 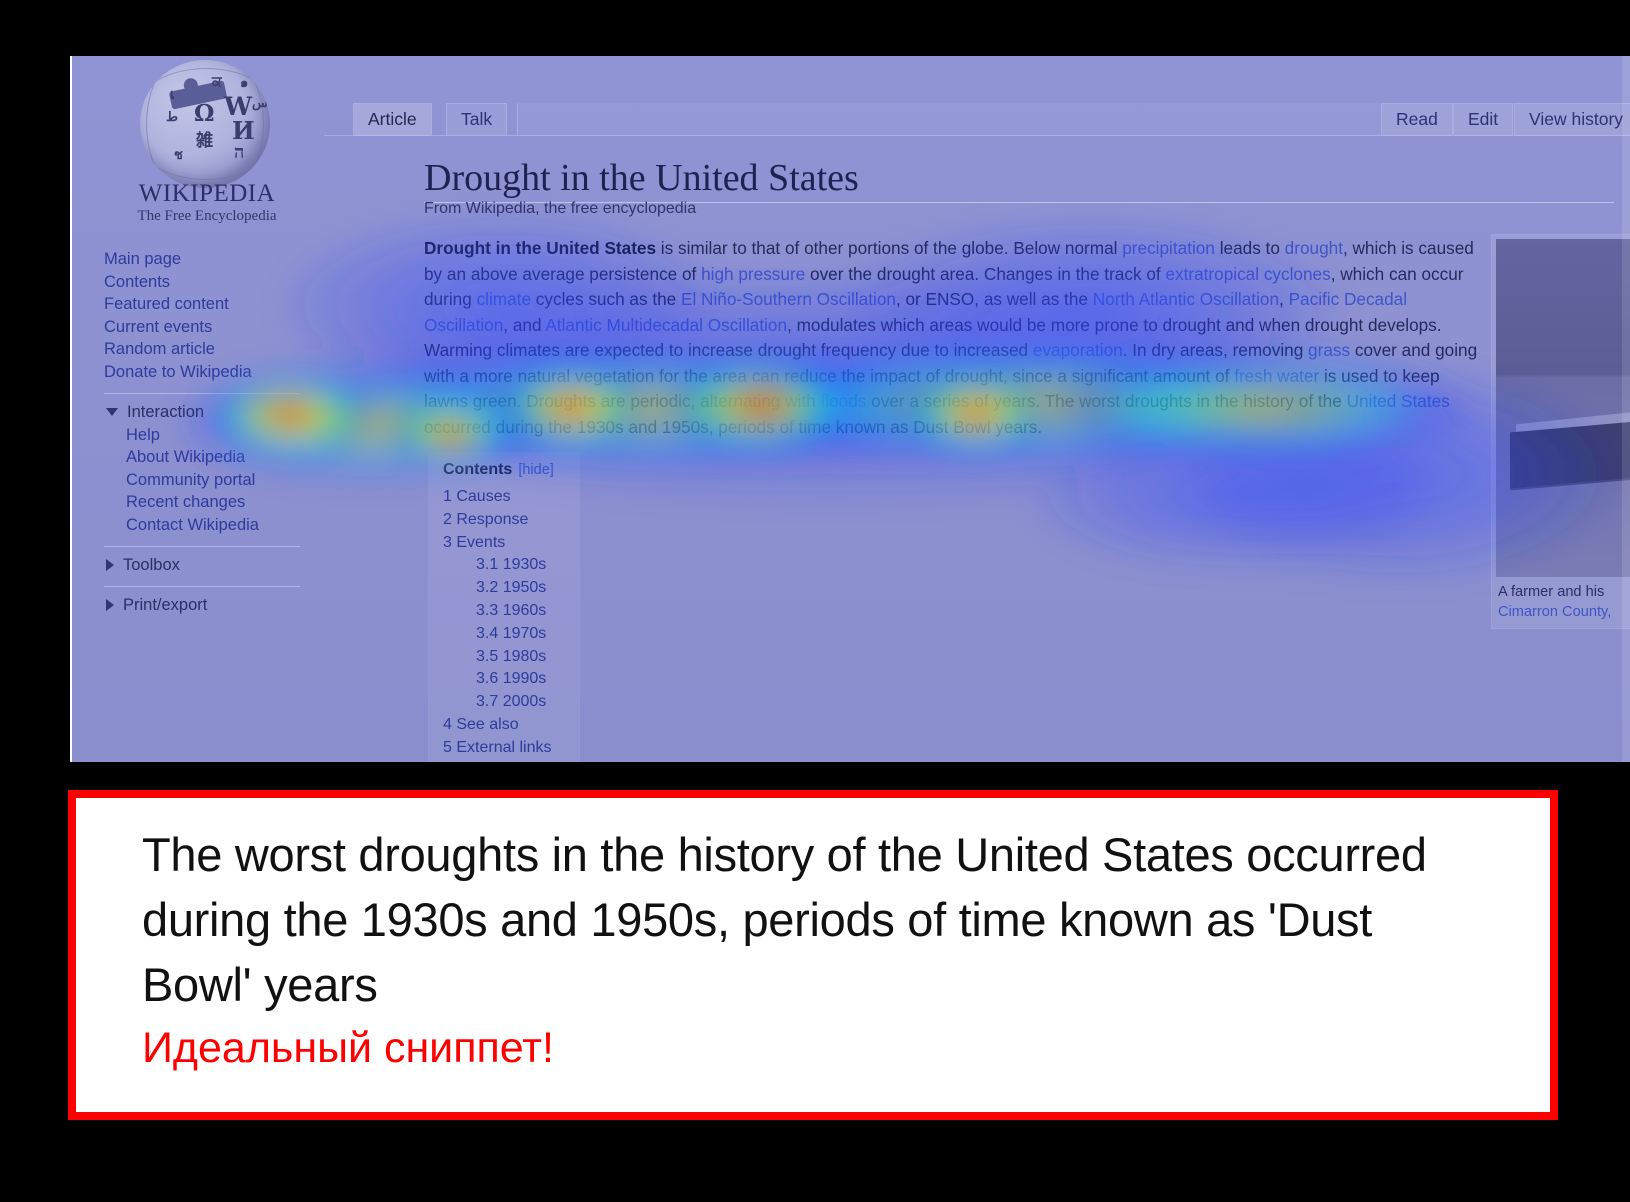 I want to click on sidebar-item-main-page: Main page, so click(x=214, y=259).